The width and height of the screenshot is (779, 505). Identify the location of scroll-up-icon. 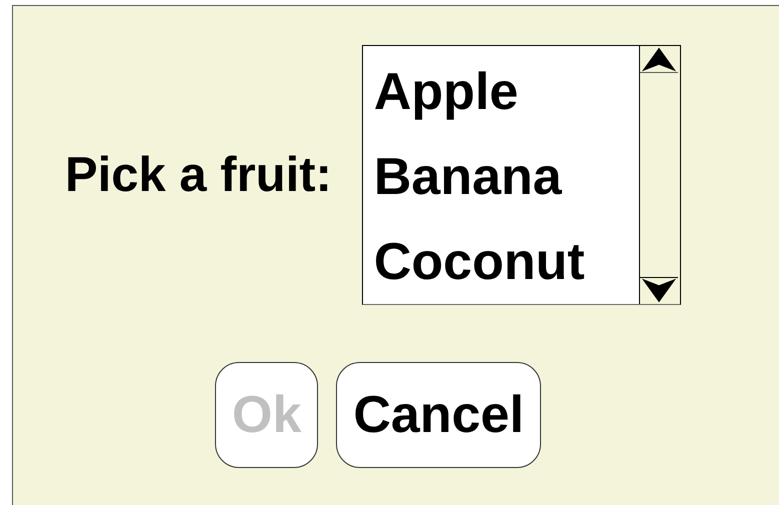
(659, 59).